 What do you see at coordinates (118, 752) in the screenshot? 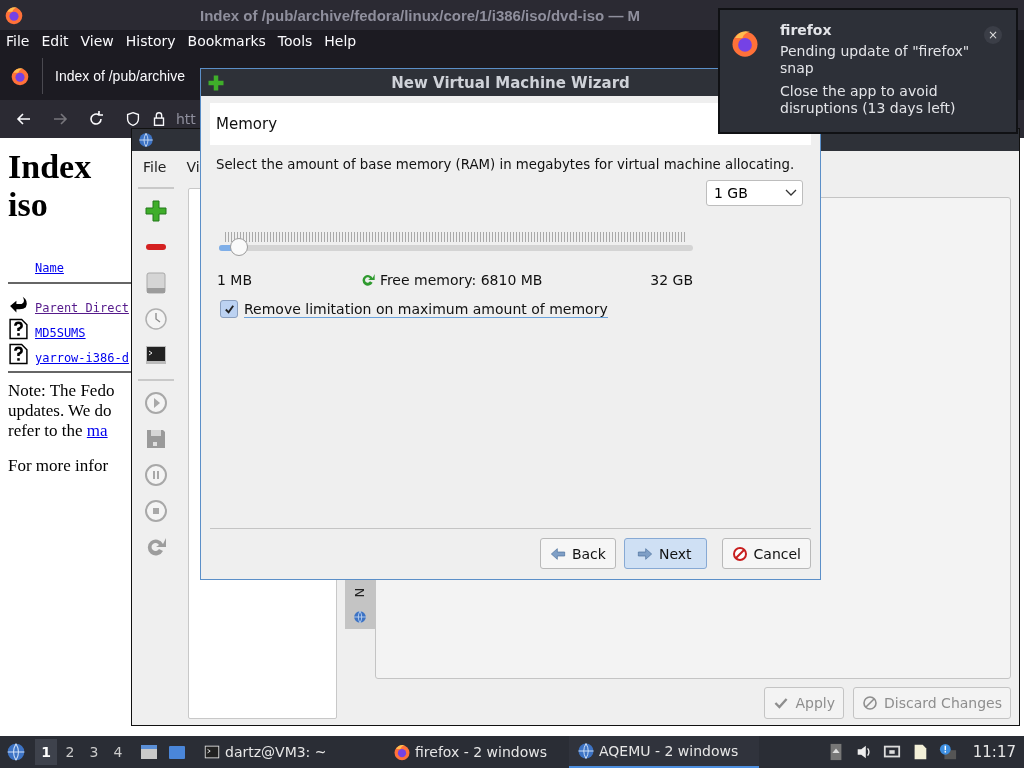
I see `workspace-button: 4` at bounding box center [118, 752].